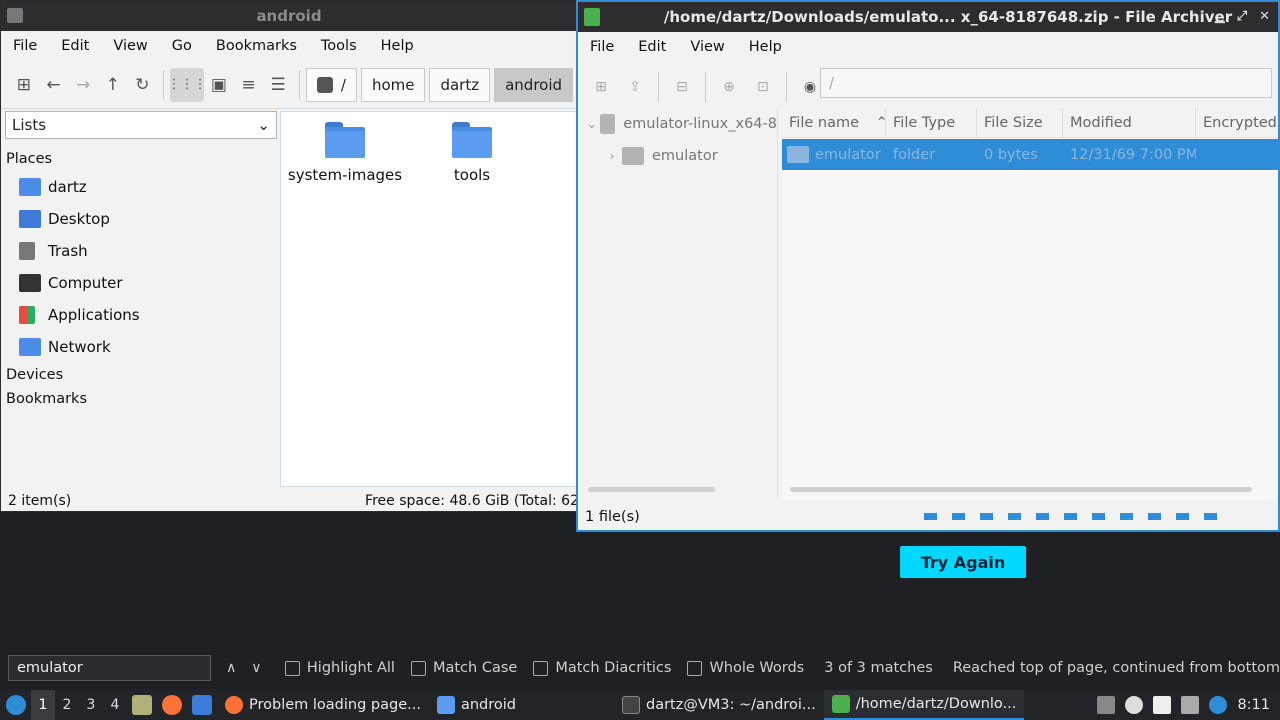  I want to click on table-row: emulator folder 0 bytes 12/31/69 7:00 PM, so click(1030, 154).